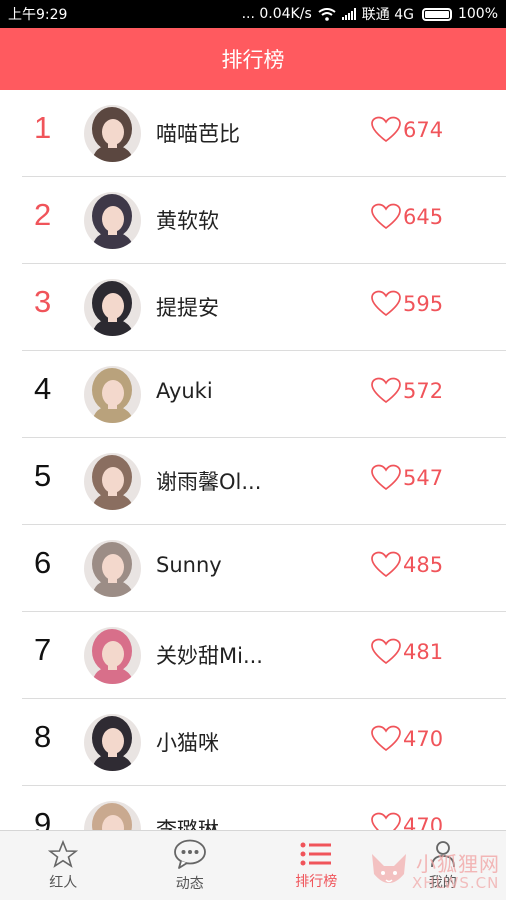 The width and height of the screenshot is (506, 900). Describe the element at coordinates (43, 736) in the screenshot. I see `rank-number: 8` at that location.